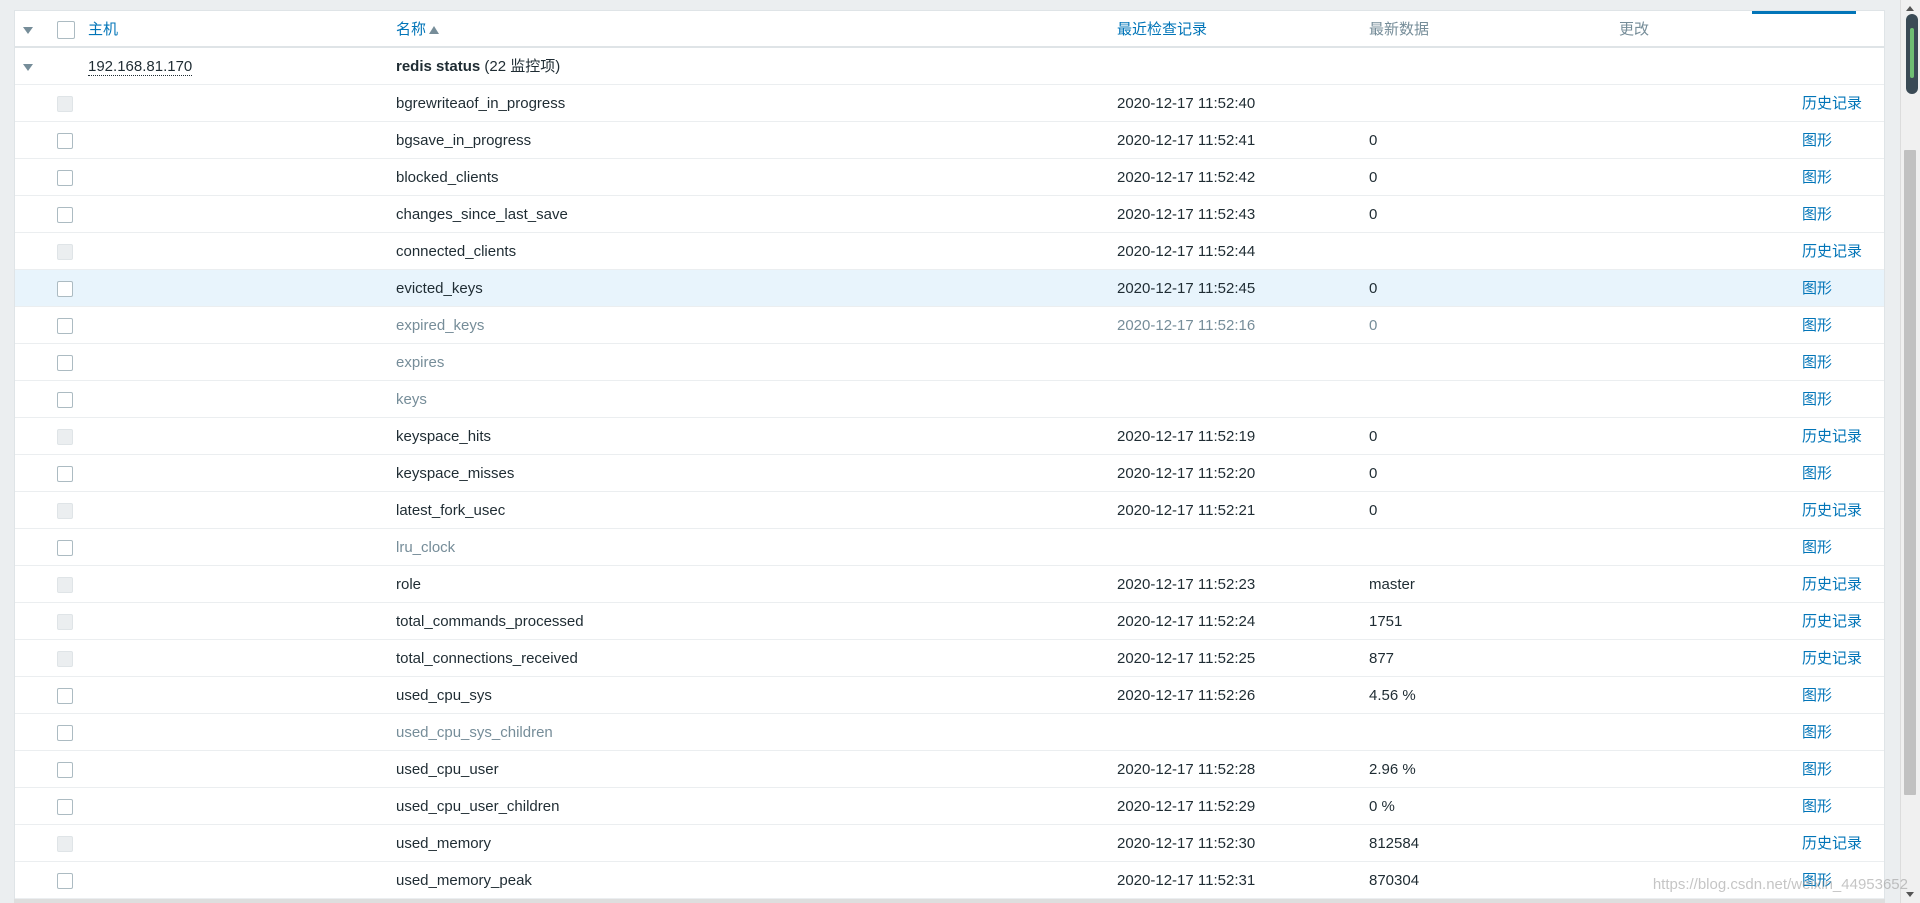  I want to click on item-name: changes_since_last_save, so click(482, 214).